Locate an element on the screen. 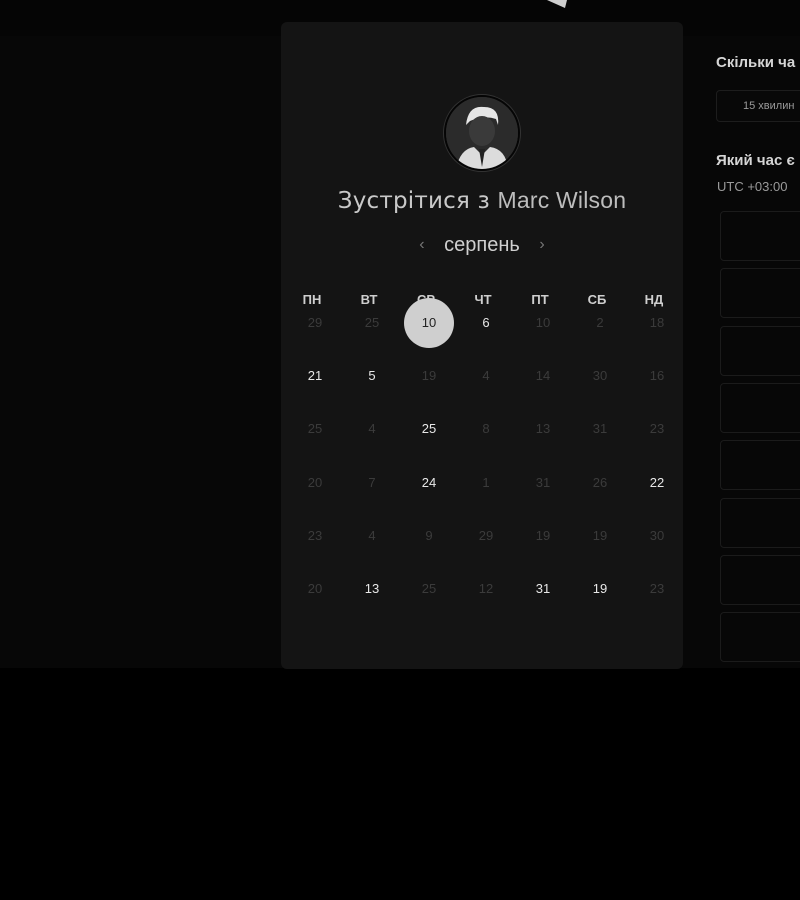 The image size is (800, 900). calendar-day: 2 is located at coordinates (600, 322).